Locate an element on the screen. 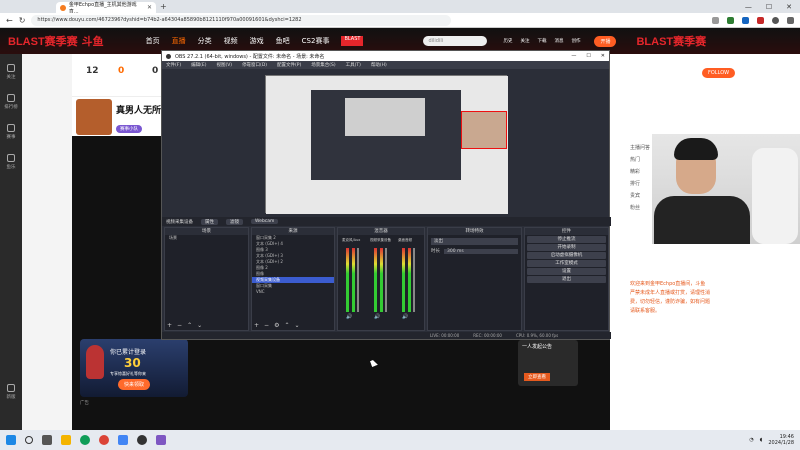  remove-source-icon: − is located at coordinates (266, 325).